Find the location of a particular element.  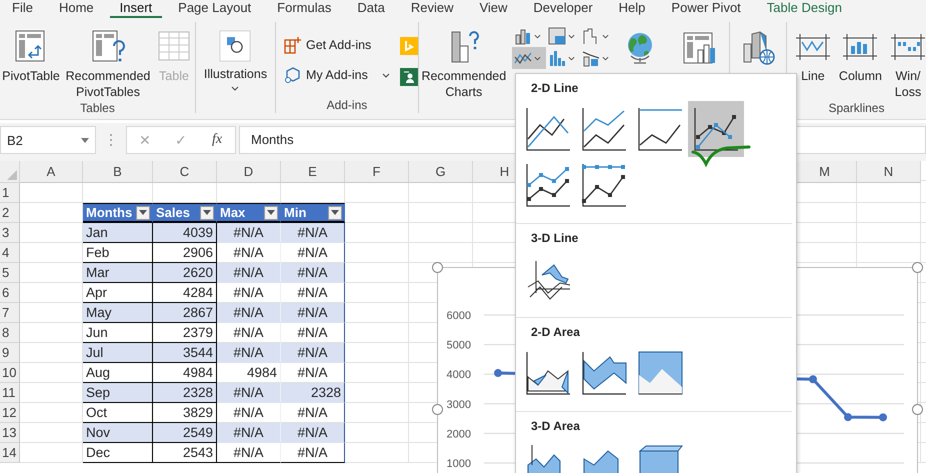

ribbon-tab: View is located at coordinates (493, 9).